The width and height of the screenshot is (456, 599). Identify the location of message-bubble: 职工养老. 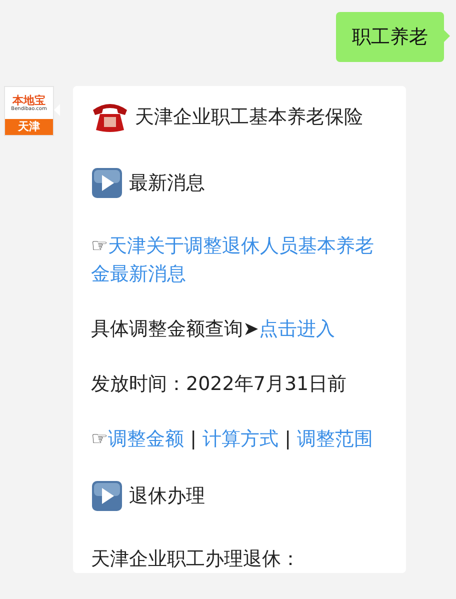
(390, 37).